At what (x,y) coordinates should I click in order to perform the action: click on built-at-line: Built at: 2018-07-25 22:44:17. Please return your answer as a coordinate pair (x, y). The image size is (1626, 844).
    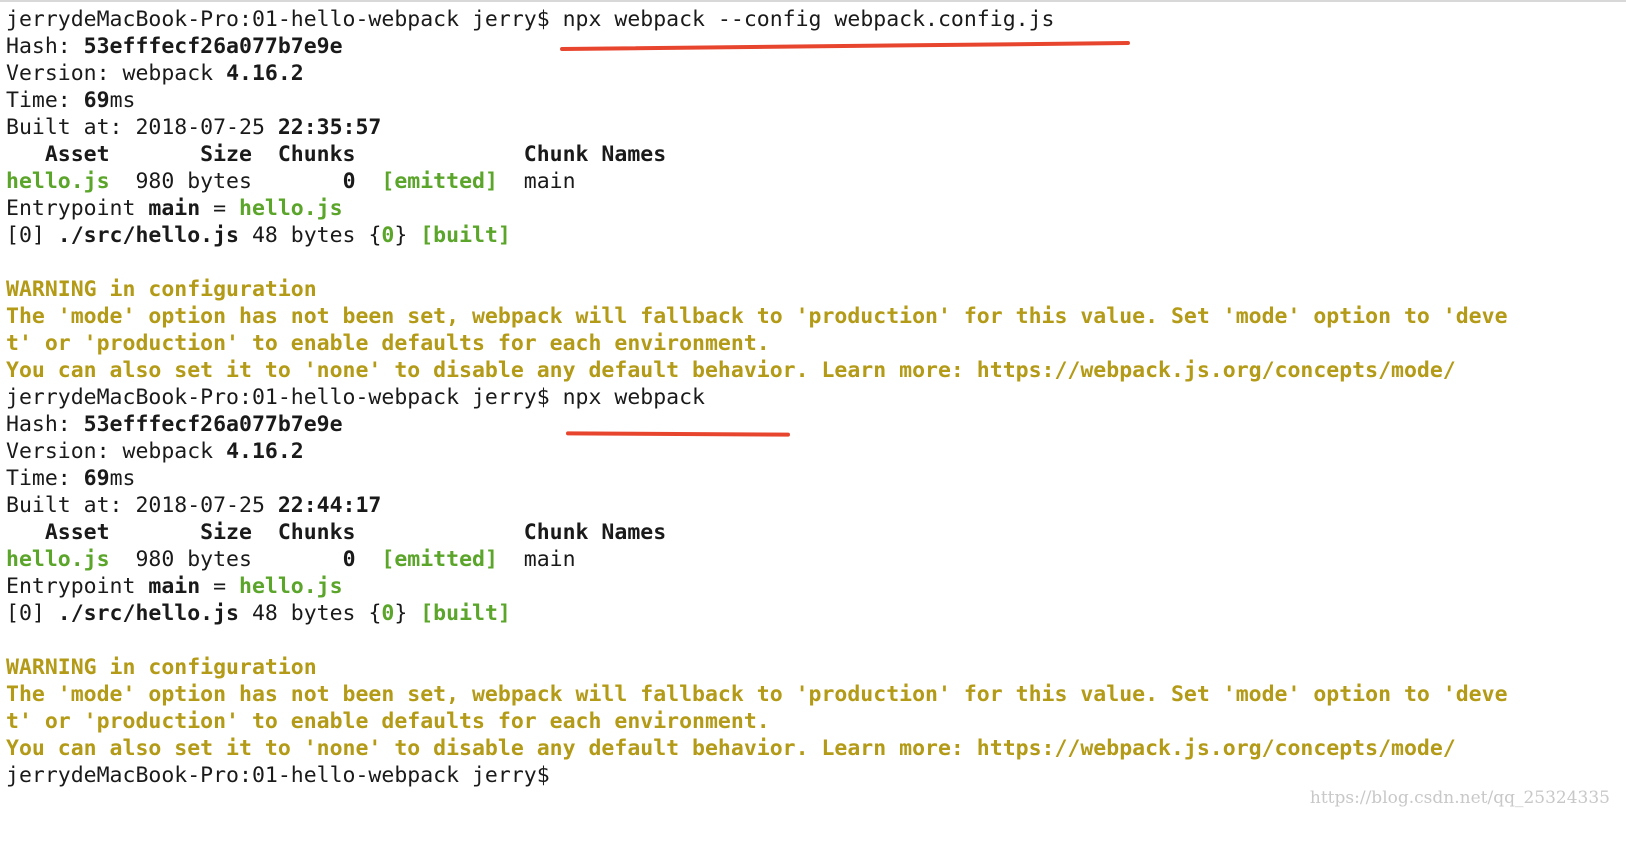
    Looking at the image, I should click on (816, 505).